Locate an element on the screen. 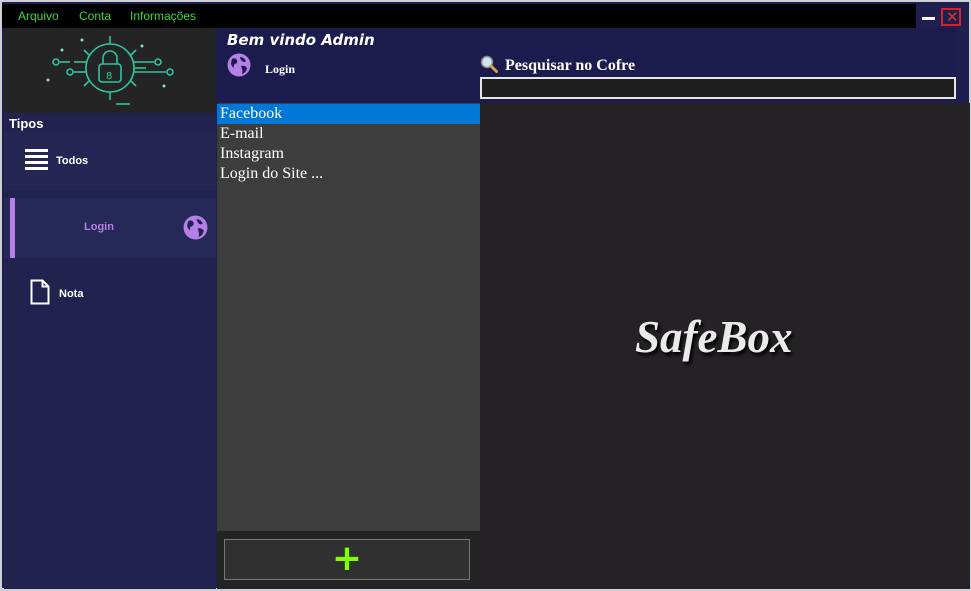  menu-informacoes: Informações is located at coordinates (163, 16).